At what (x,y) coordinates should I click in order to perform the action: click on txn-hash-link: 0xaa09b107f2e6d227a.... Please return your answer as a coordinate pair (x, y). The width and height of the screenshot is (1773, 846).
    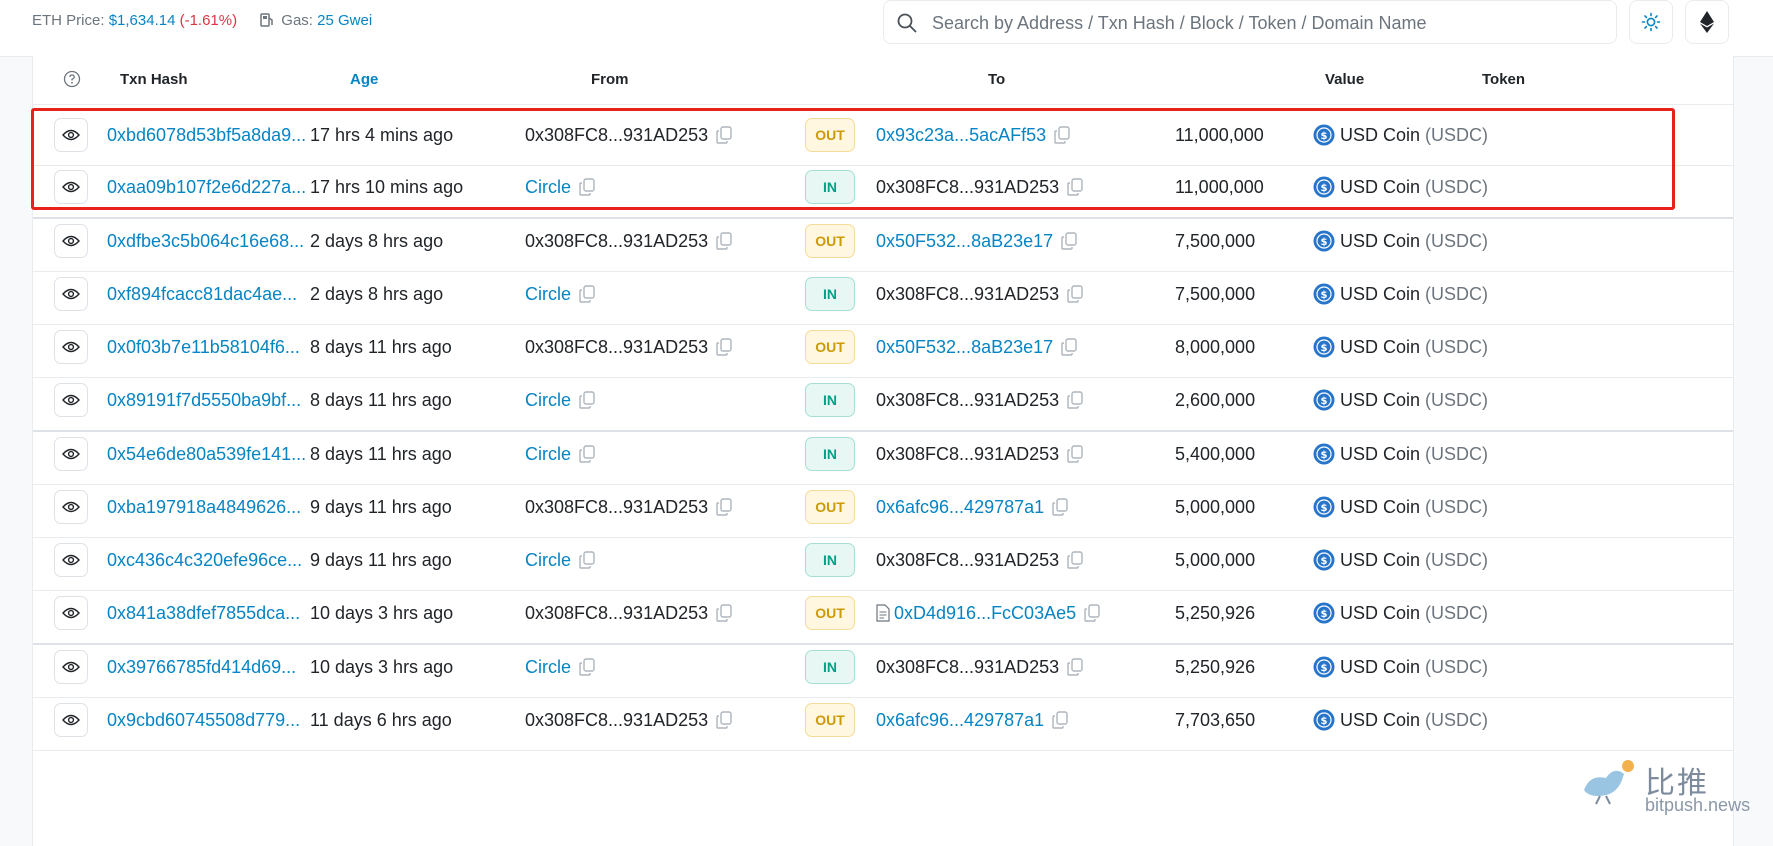
    Looking at the image, I should click on (206, 187).